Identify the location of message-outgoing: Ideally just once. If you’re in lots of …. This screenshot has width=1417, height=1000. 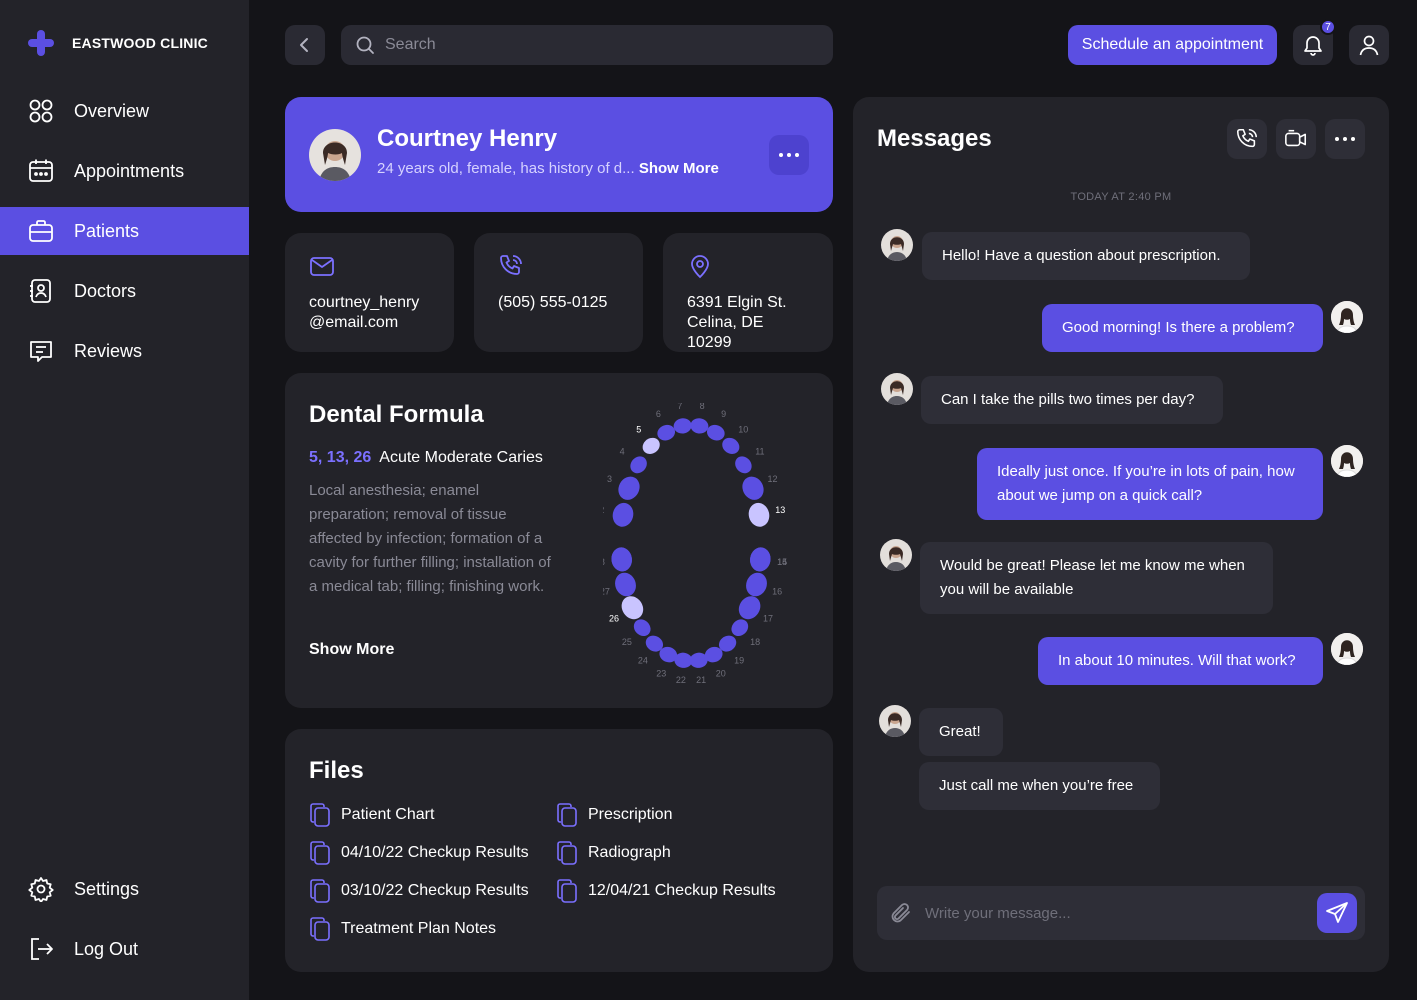
(1150, 484).